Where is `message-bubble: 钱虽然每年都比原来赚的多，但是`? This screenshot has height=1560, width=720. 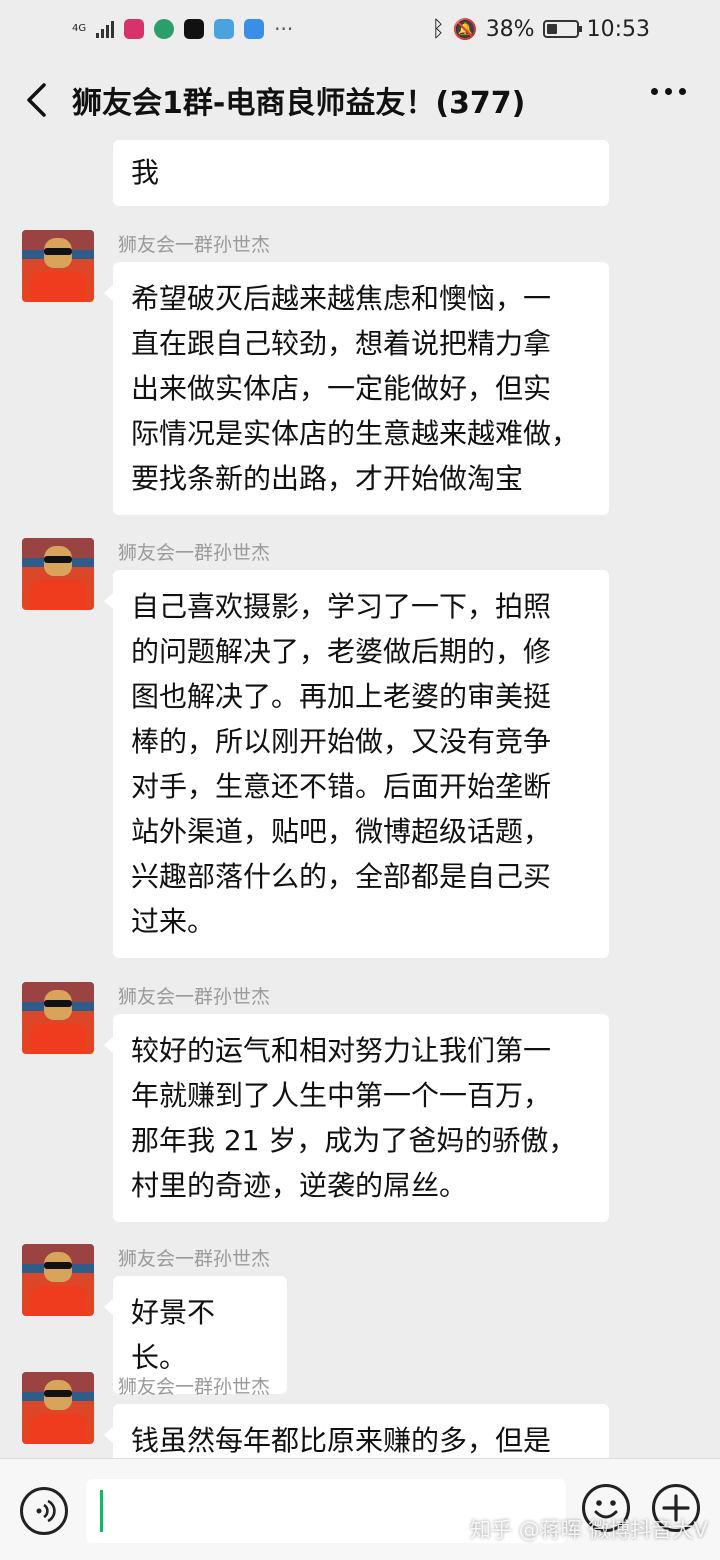
message-bubble: 钱虽然每年都比原来赚的多，但是 is located at coordinates (356, 1431).